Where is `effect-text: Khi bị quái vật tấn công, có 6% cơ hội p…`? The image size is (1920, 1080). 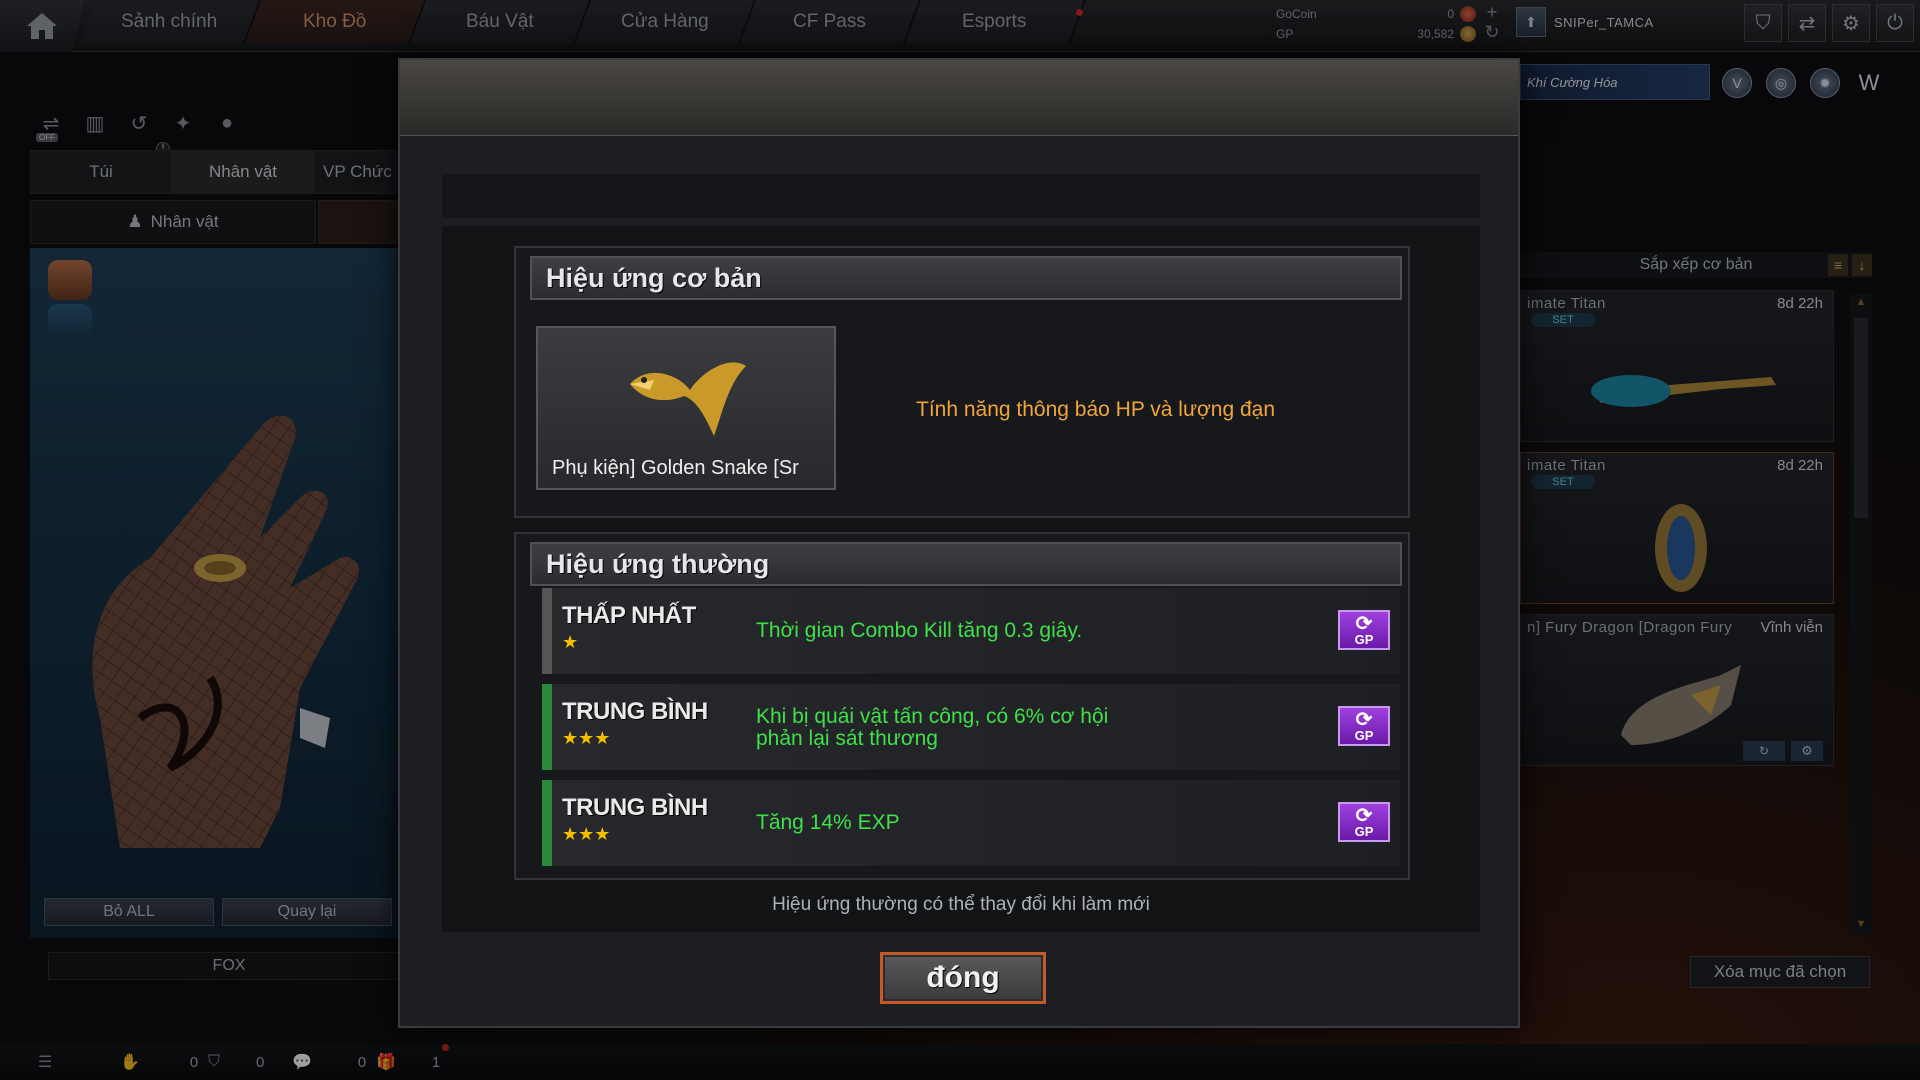 effect-text: Khi bị quái vật tấn công, có 6% cơ hội p… is located at coordinates (932, 727).